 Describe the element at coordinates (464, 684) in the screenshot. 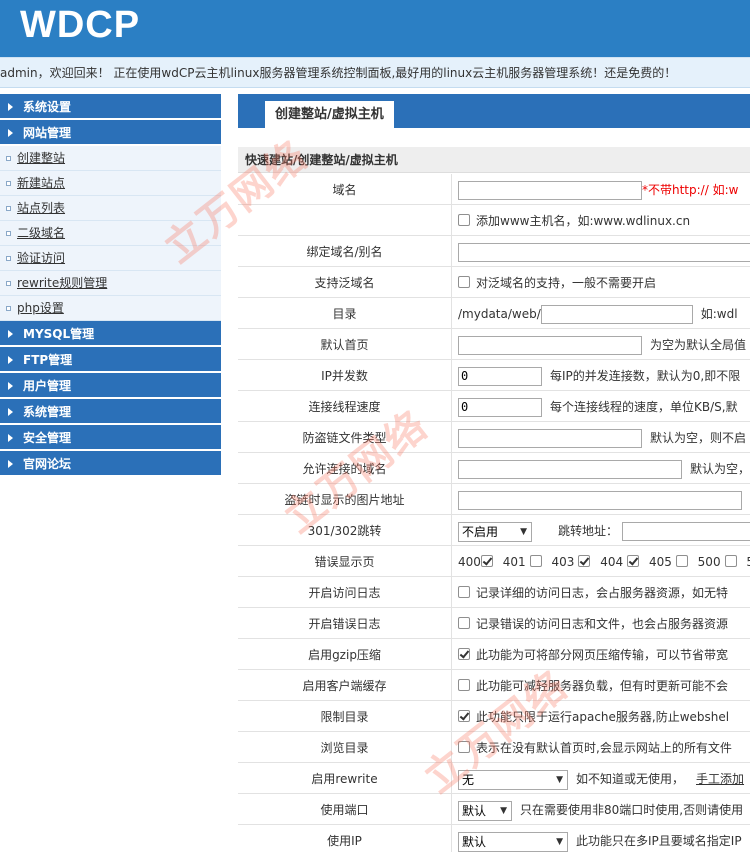

I see `cache-checkbox` at that location.